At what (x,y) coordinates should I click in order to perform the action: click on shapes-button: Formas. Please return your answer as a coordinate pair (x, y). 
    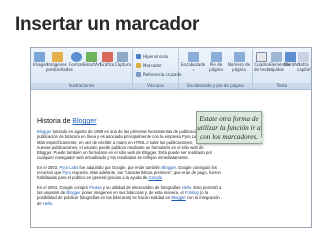
    Looking at the image, I should click on (76, 60).